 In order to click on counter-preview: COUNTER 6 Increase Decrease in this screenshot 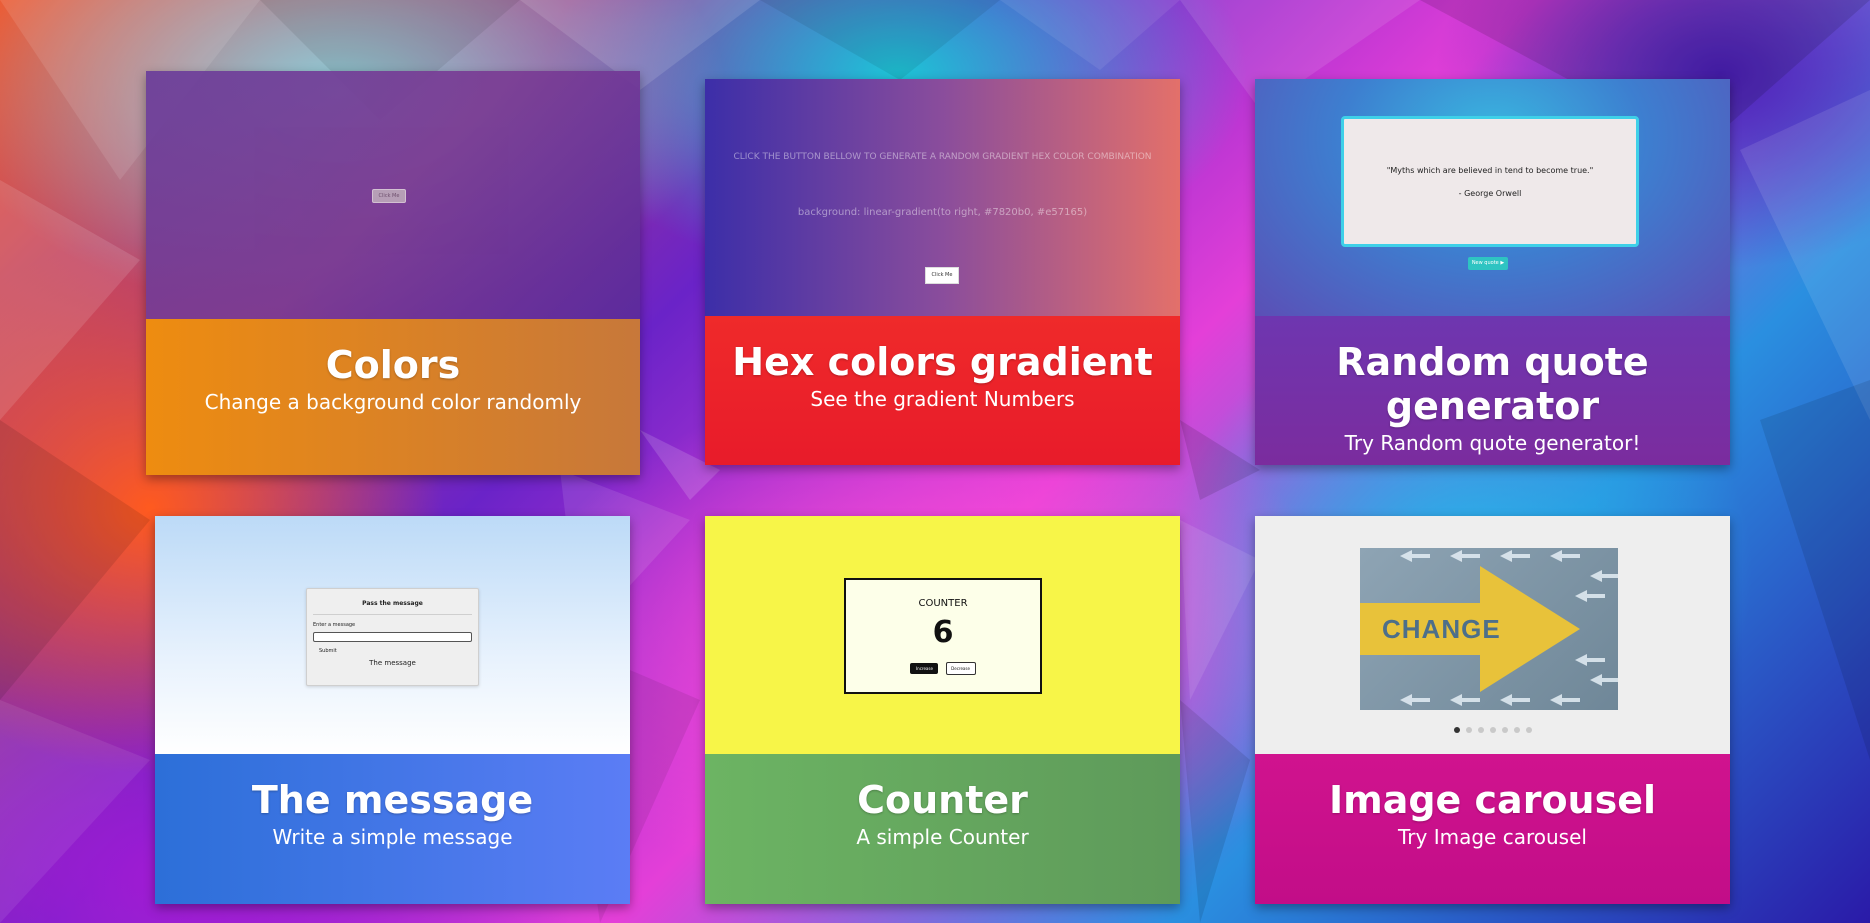, I will do `click(942, 635)`.